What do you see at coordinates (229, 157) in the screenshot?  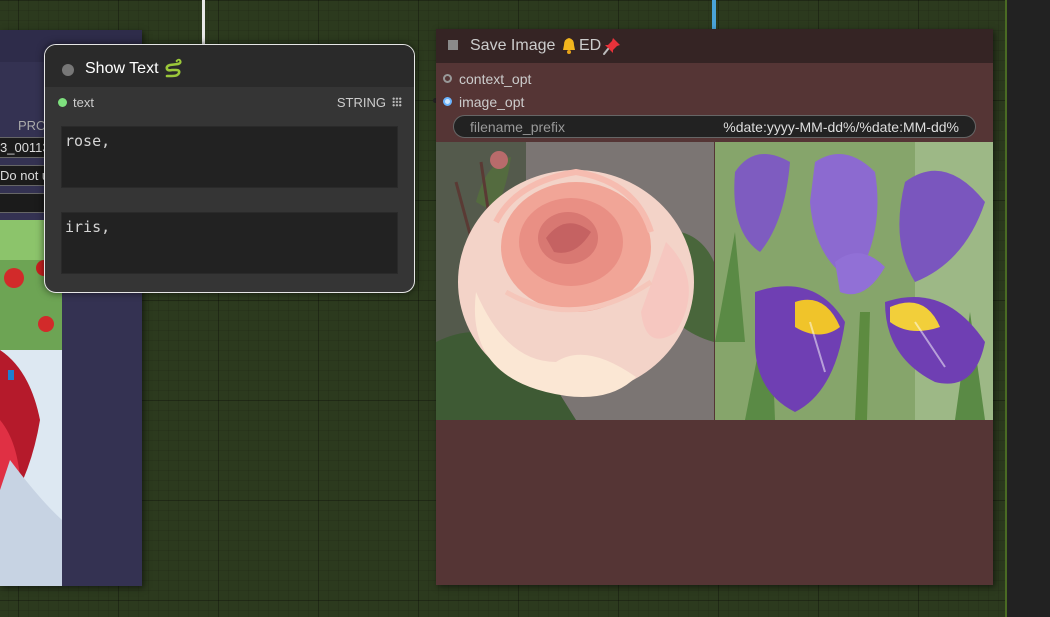 I see `text-output-1: rose,` at bounding box center [229, 157].